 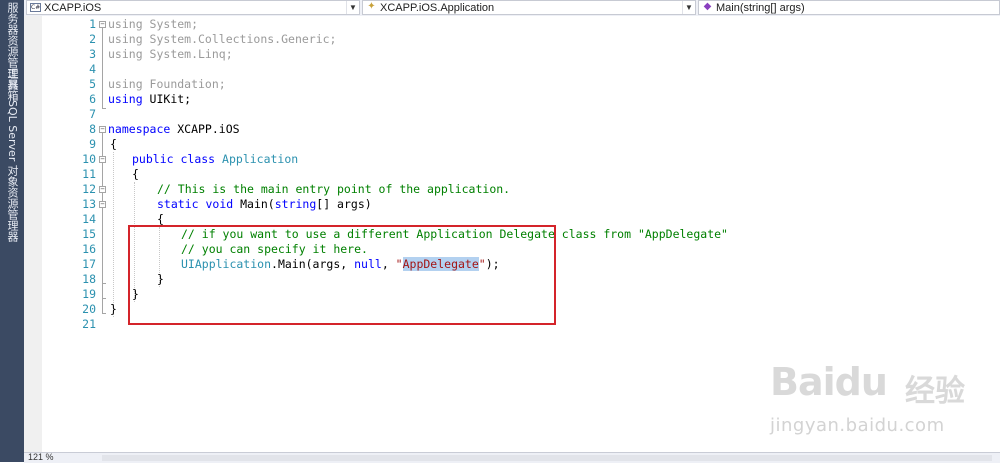 What do you see at coordinates (935, 391) in the screenshot?
I see `watermark-cn: 经验` at bounding box center [935, 391].